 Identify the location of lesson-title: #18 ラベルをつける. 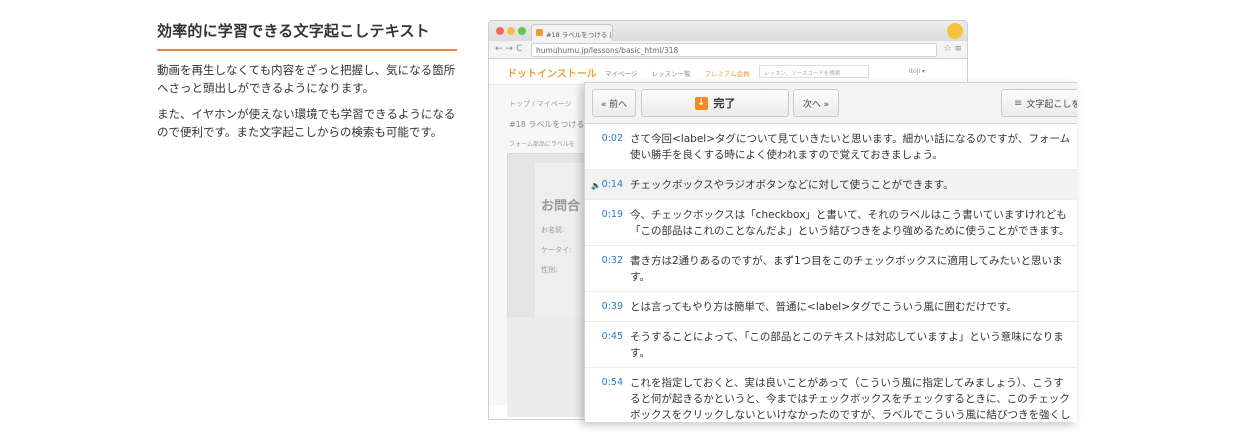
(547, 124).